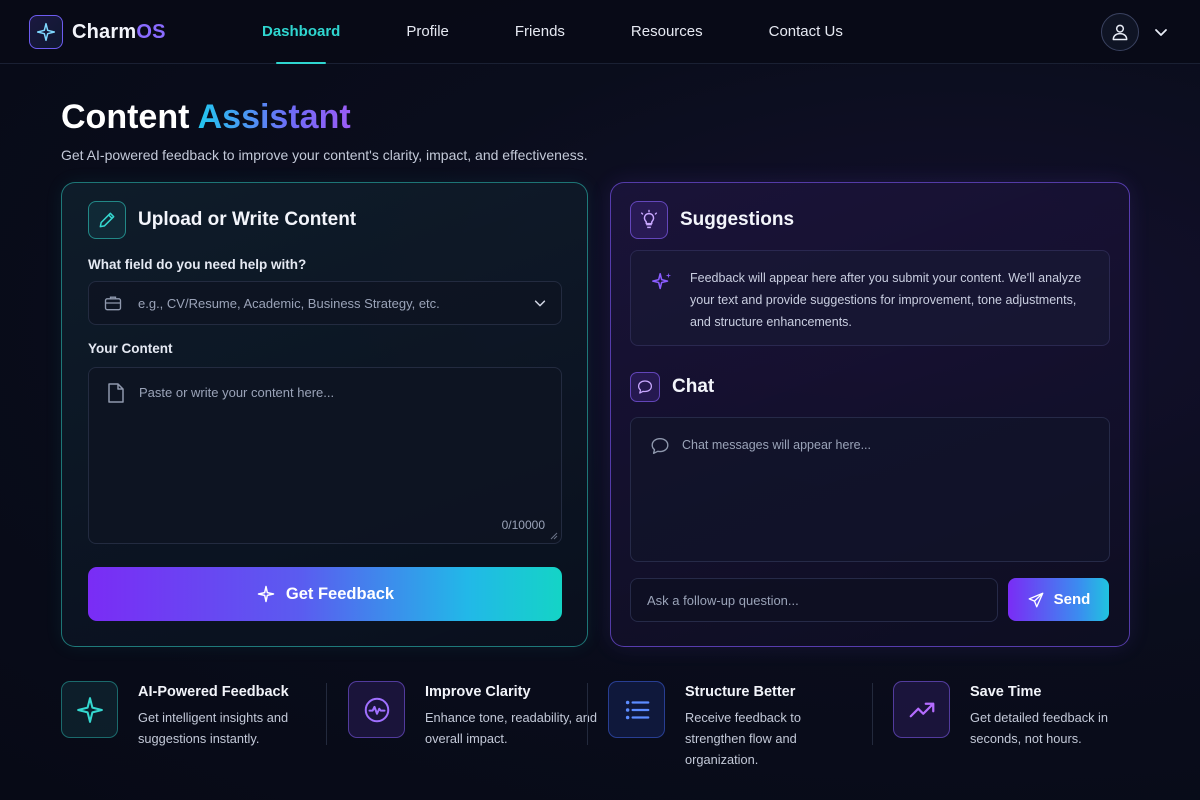 The height and width of the screenshot is (800, 1200). I want to click on briefcase-icon, so click(113, 303).